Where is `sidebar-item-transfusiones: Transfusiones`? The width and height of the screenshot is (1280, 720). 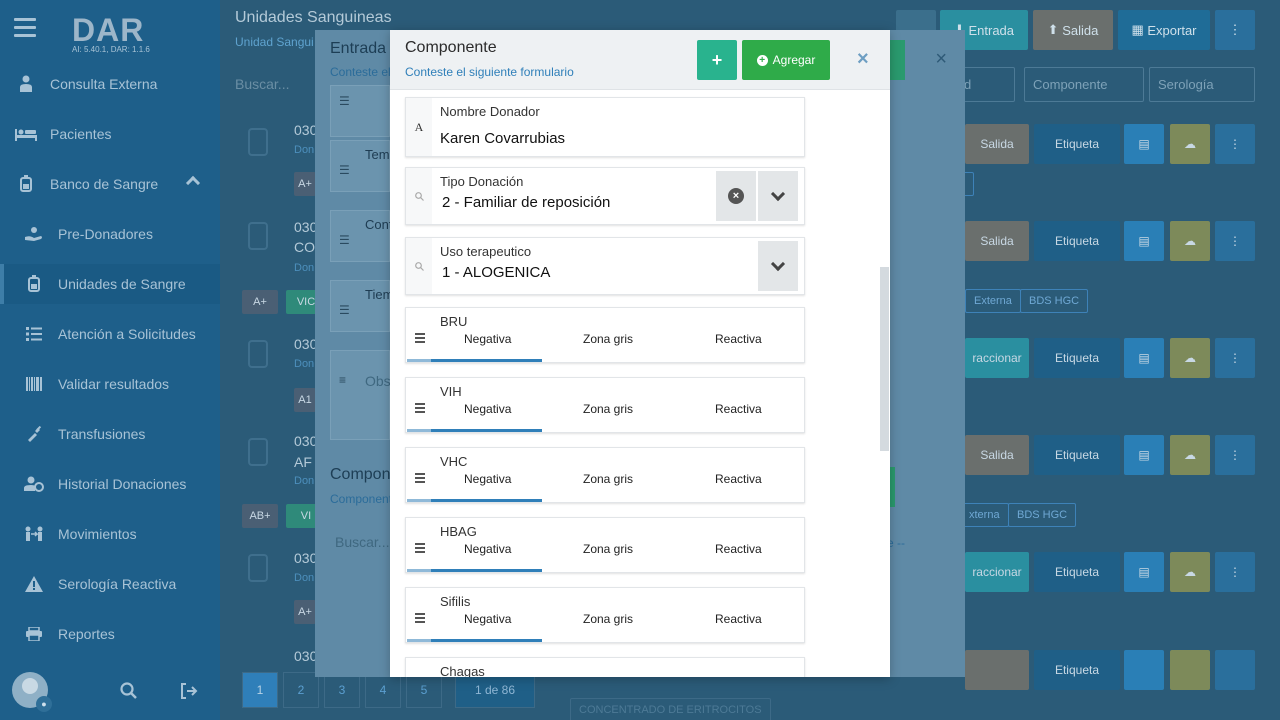 sidebar-item-transfusiones: Transfusiones is located at coordinates (110, 434).